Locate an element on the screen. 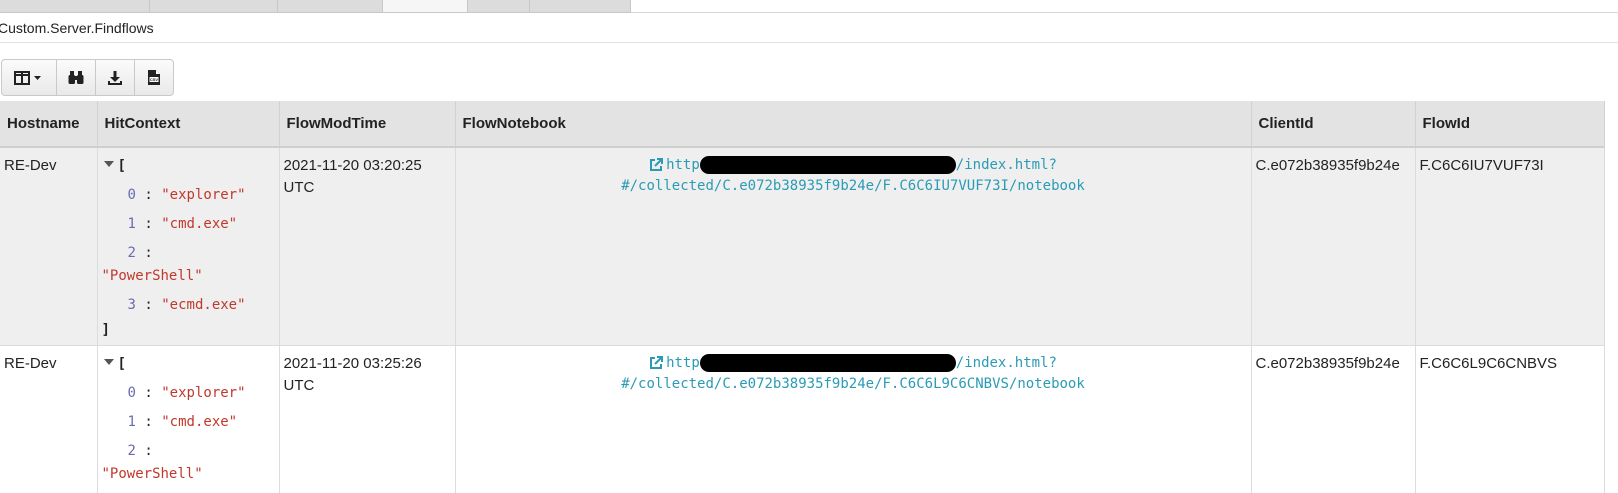 The height and width of the screenshot is (493, 1618). json-item: 3 : "ecmd.exe" is located at coordinates (188, 305).